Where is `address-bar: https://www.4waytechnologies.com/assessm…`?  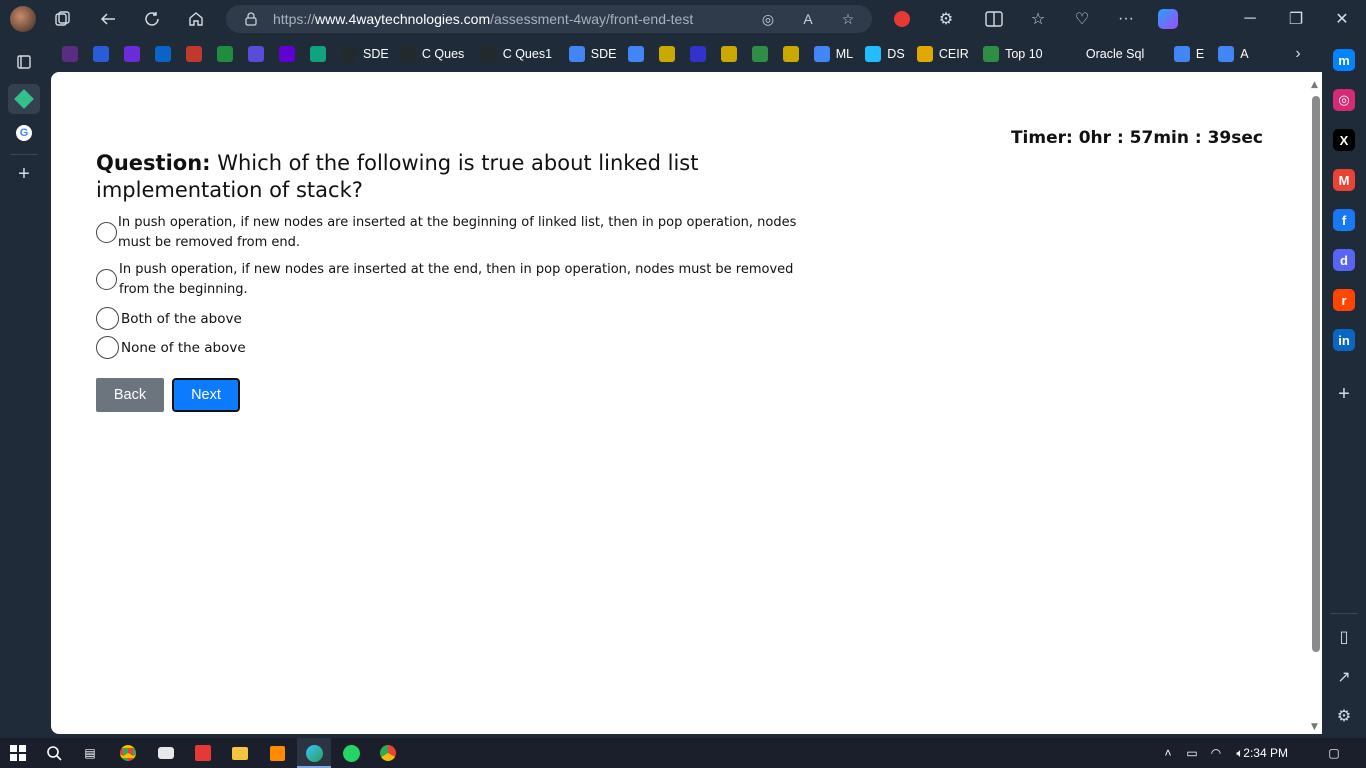 address-bar: https://www.4waytechnologies.com/assessm… is located at coordinates (549, 19).